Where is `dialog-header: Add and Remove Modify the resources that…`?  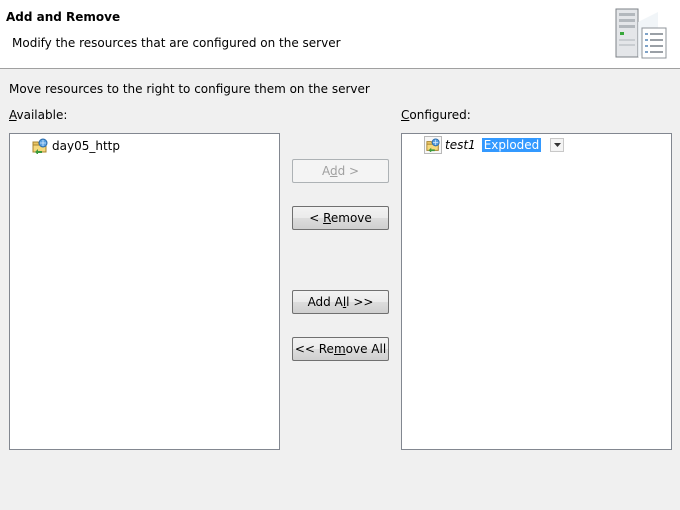 dialog-header: Add and Remove Modify the resources that… is located at coordinates (340, 34).